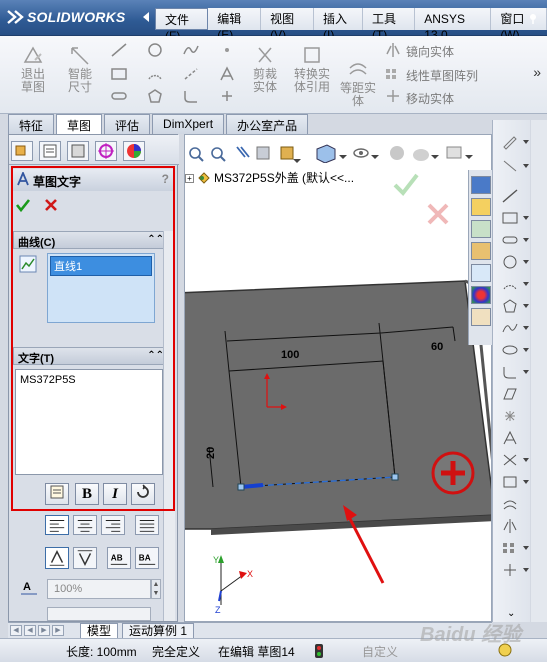 The width and height of the screenshot is (547, 662). What do you see at coordinates (510, 570) in the screenshot?
I see `move-icon` at bounding box center [510, 570].